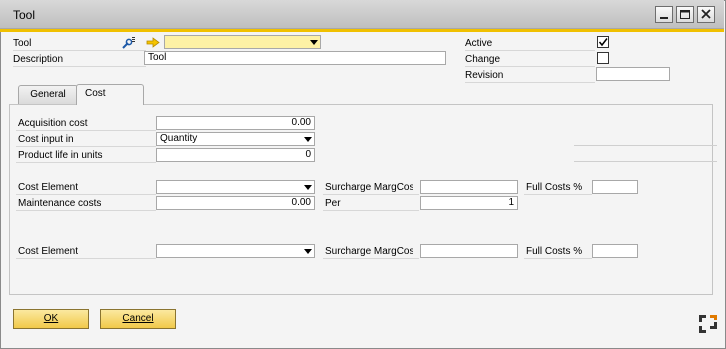 The height and width of the screenshot is (349, 726). Describe the element at coordinates (235, 203) in the screenshot. I see `maintenance-costs-field: 0.00` at that location.